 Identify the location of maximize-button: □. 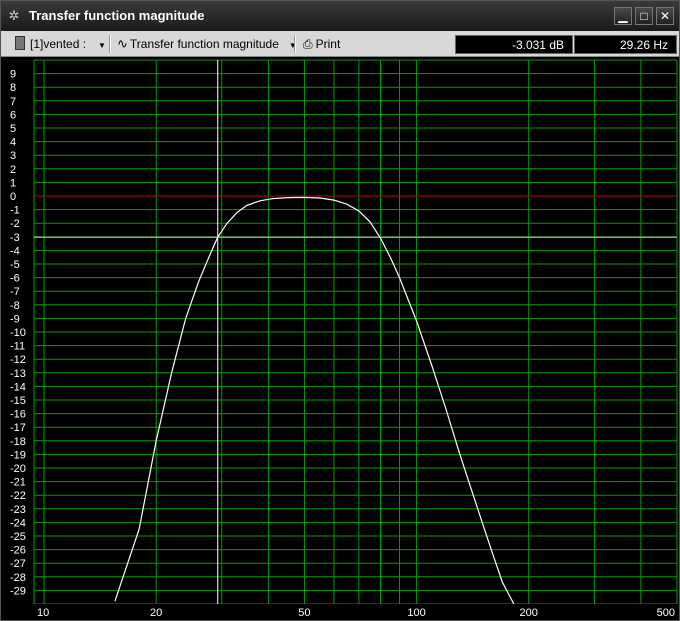
(644, 16).